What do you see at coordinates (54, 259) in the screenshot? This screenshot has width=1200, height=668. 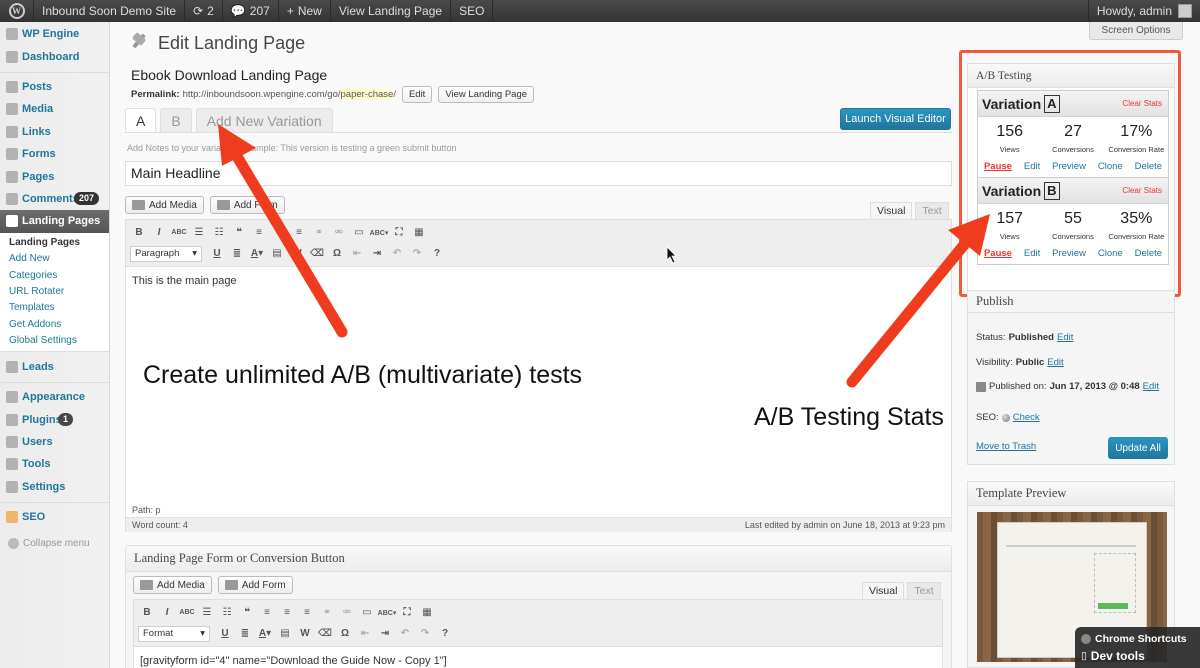 I see `submenu-add-new: Add New` at bounding box center [54, 259].